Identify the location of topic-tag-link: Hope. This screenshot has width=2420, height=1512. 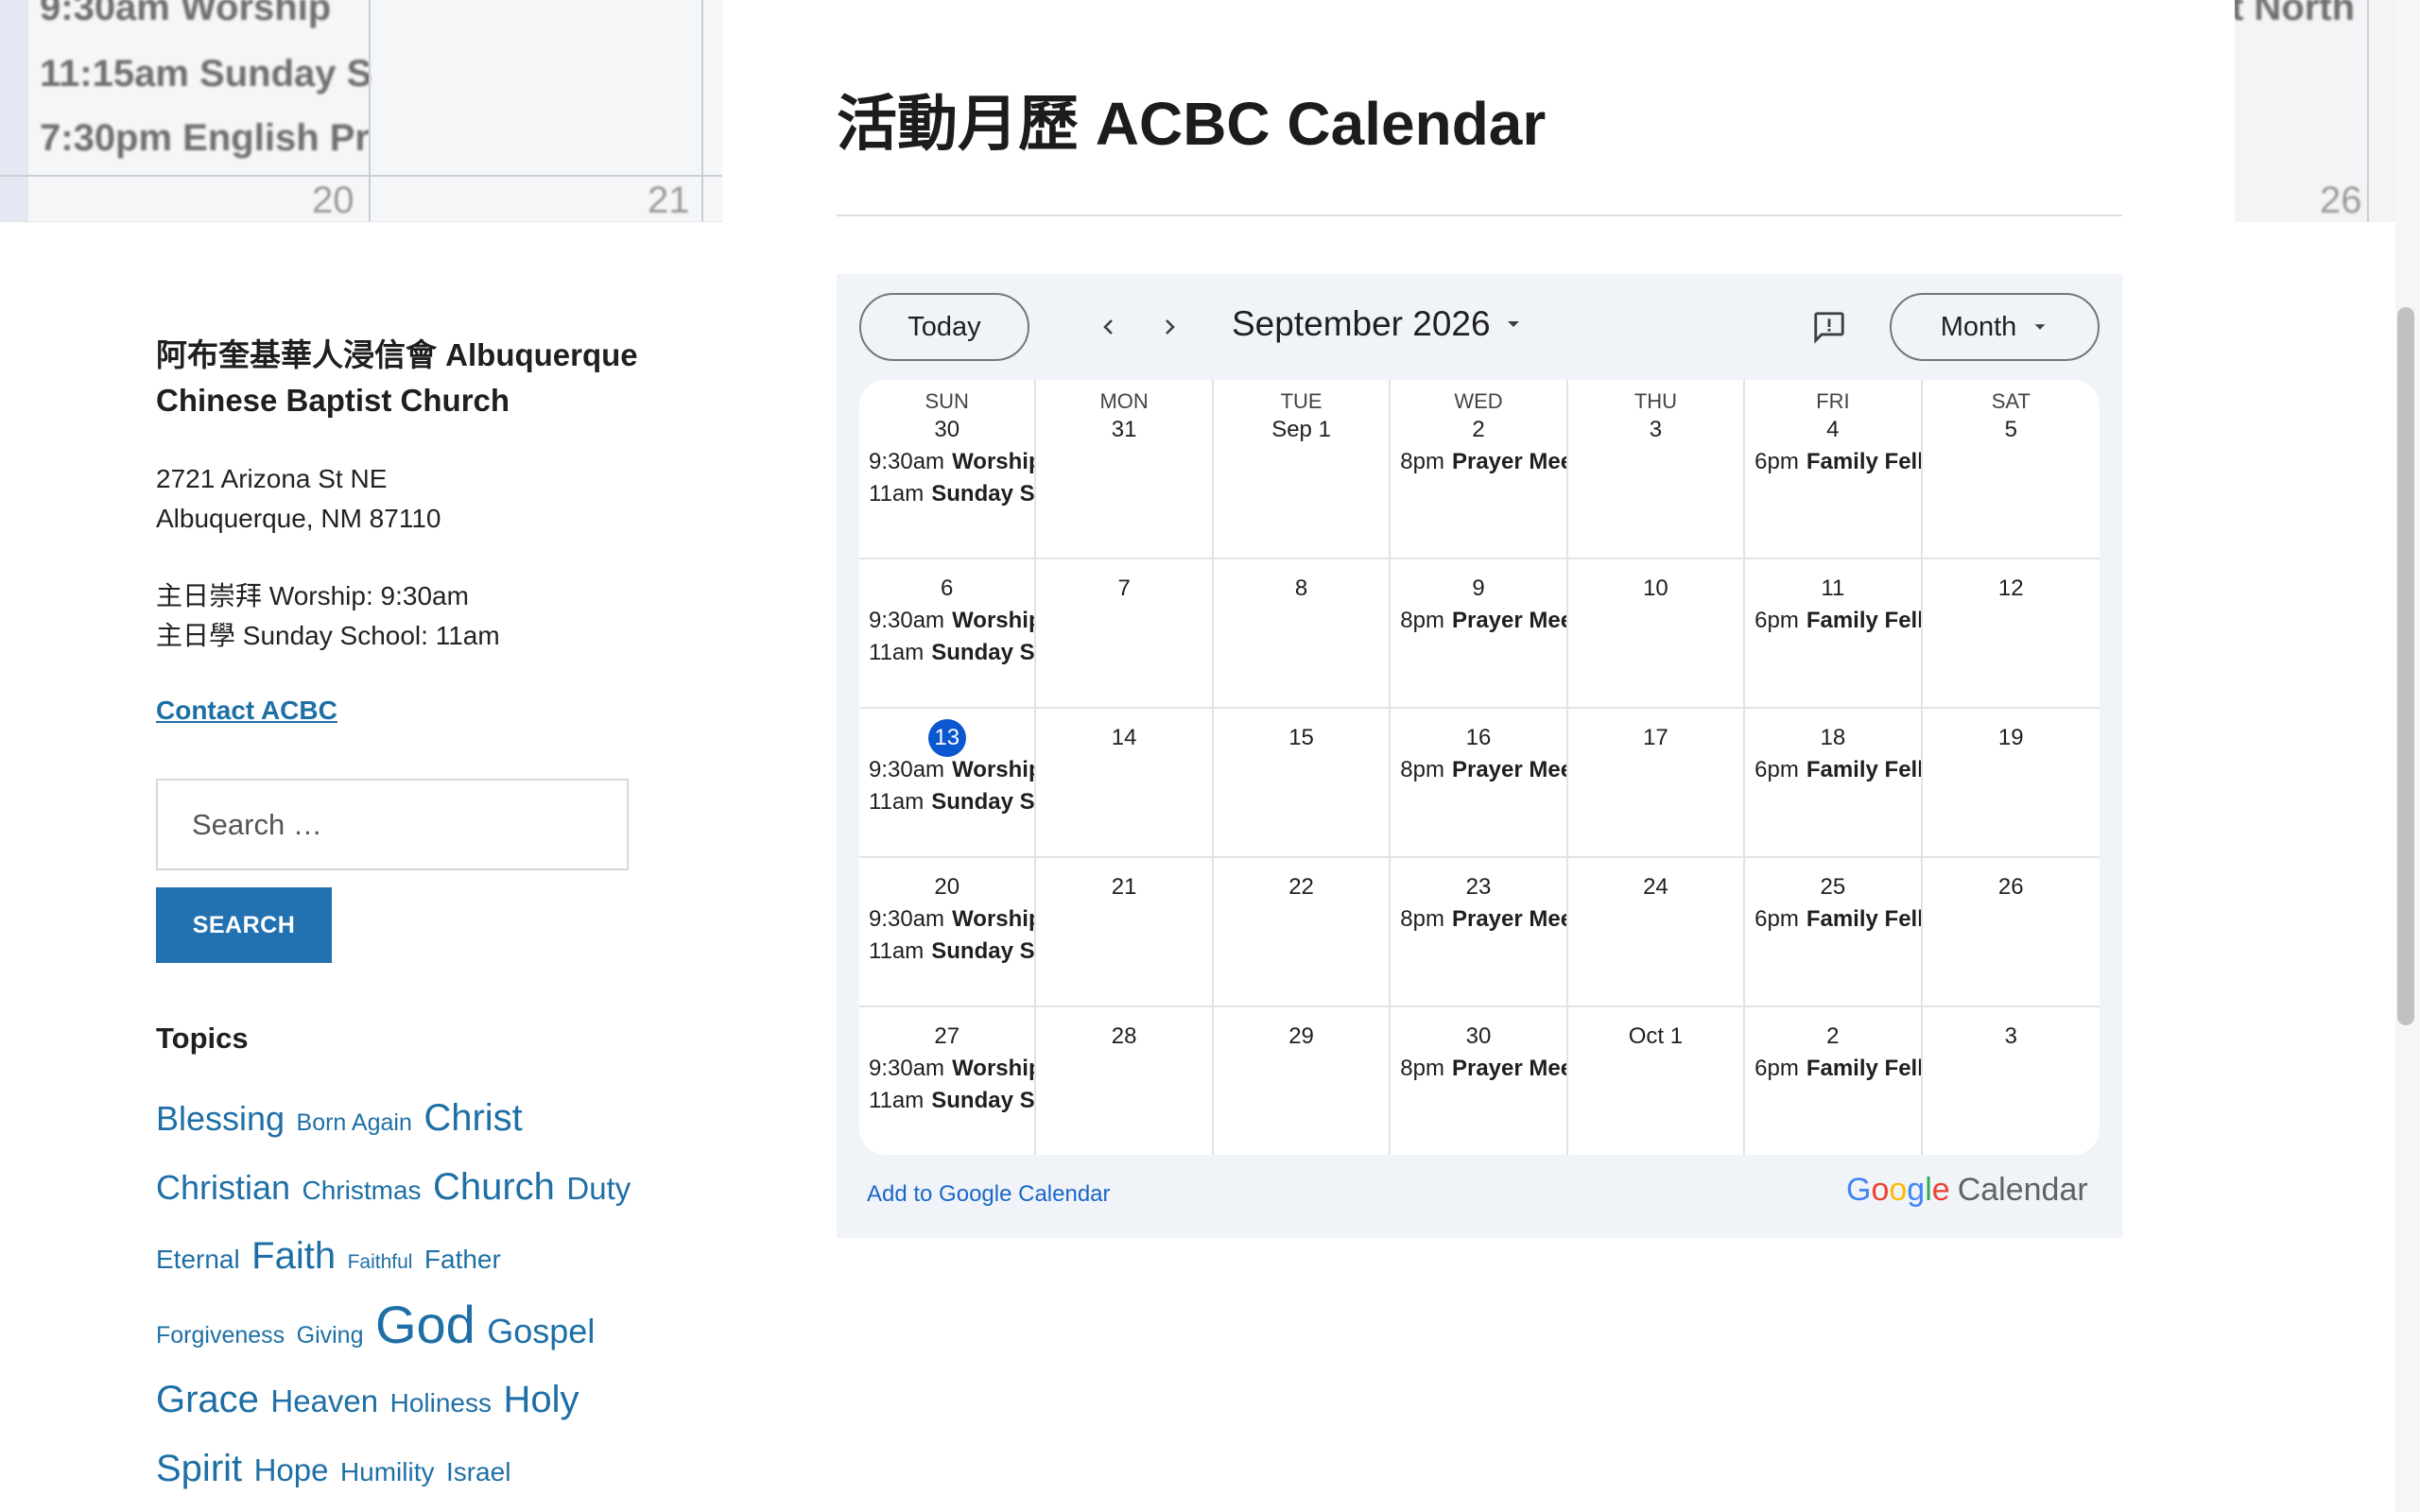
(291, 1469).